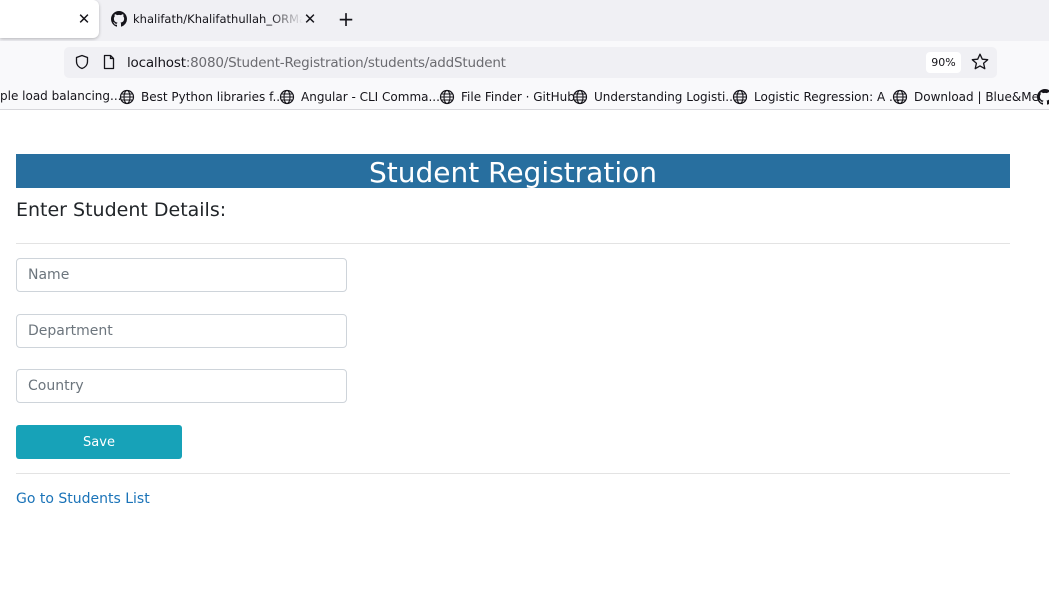 The image size is (1049, 615). Describe the element at coordinates (82, 62) in the screenshot. I see `shield-icon` at that location.